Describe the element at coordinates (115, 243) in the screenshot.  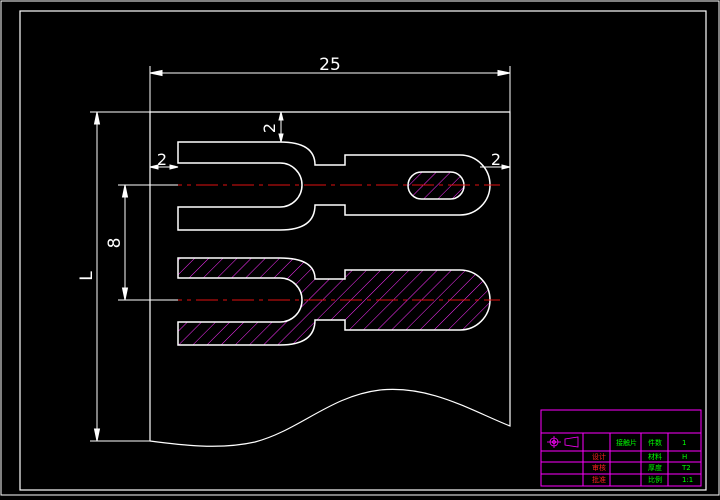
I see `dim-pitch-text: 8` at that location.